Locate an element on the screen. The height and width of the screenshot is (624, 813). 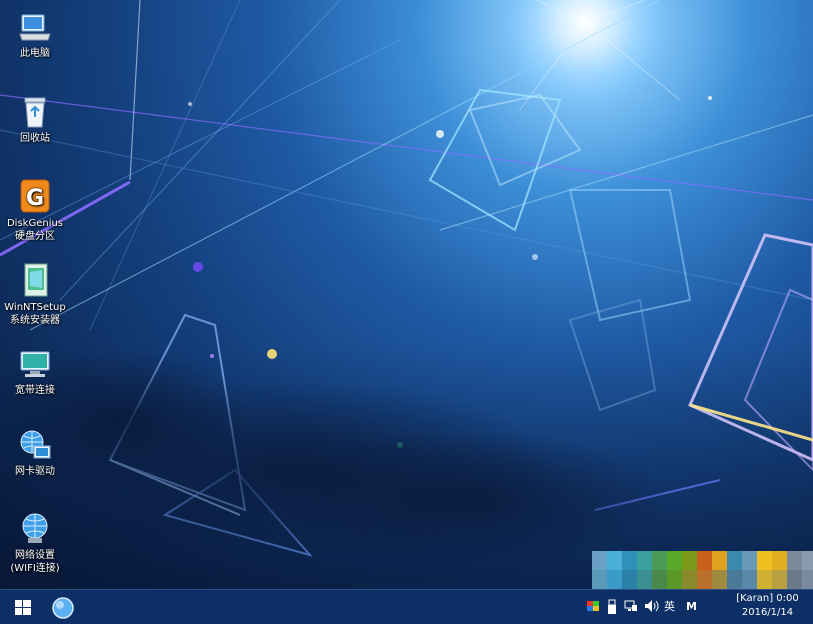
browser-taskbar-button is located at coordinates (63, 608).